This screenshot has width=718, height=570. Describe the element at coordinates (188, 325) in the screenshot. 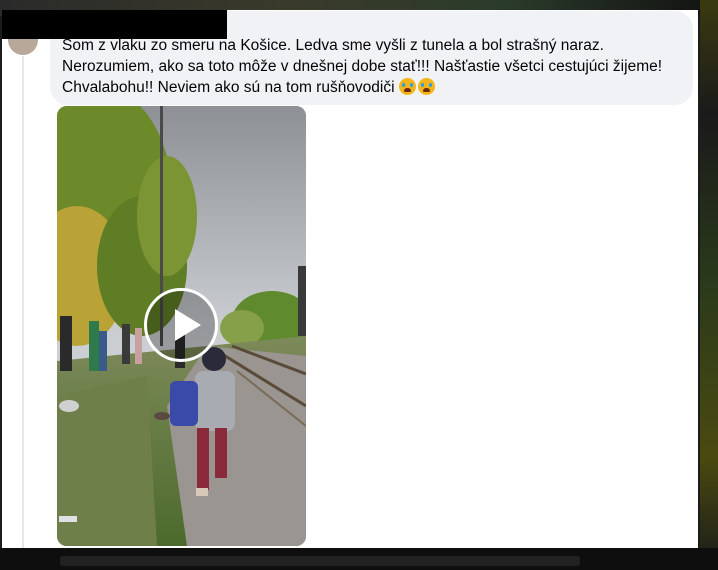

I see `play-icon` at that location.